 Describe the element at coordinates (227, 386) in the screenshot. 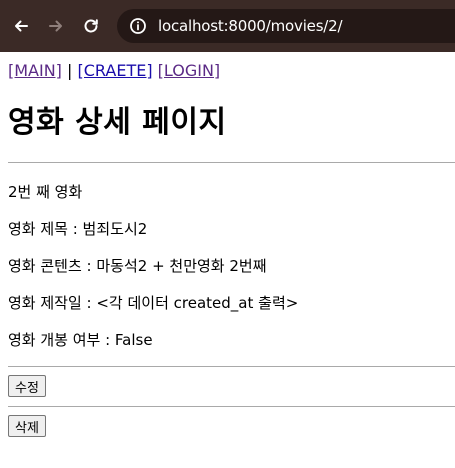

I see `edit-form: 수정` at that location.